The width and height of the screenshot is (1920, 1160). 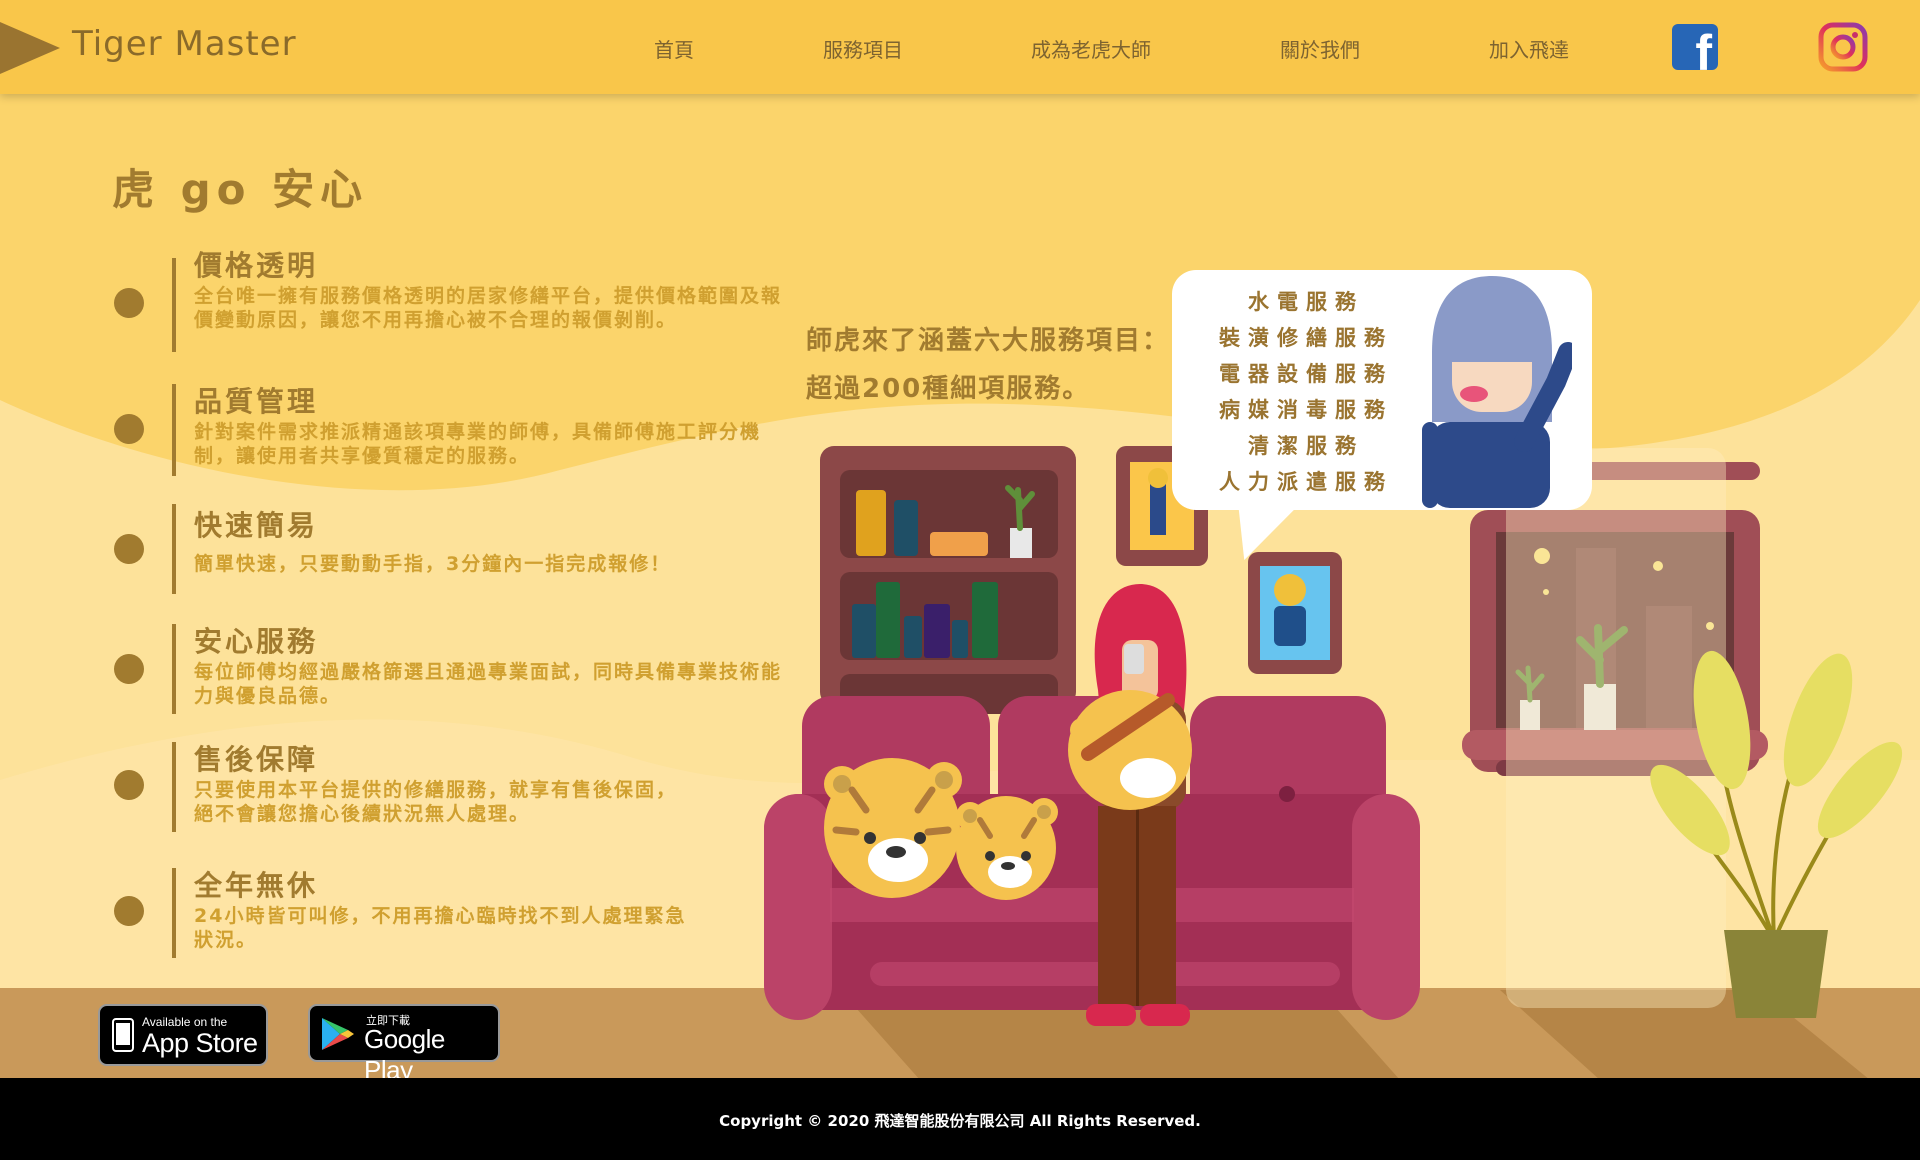 What do you see at coordinates (948, 389) in the screenshot?
I see `service-intro-line-2: 超過200種細項服務。` at bounding box center [948, 389].